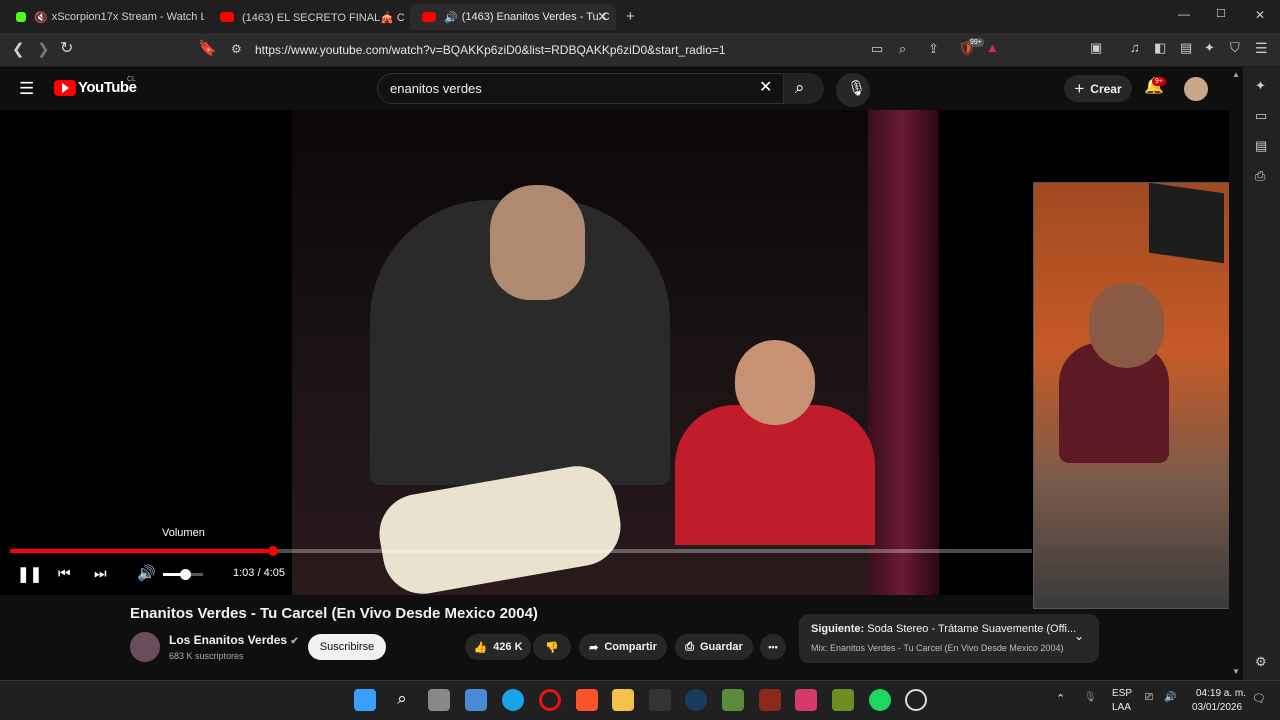 The image size is (1280, 720). What do you see at coordinates (64, 573) in the screenshot?
I see `previous-button: ⏮` at bounding box center [64, 573].